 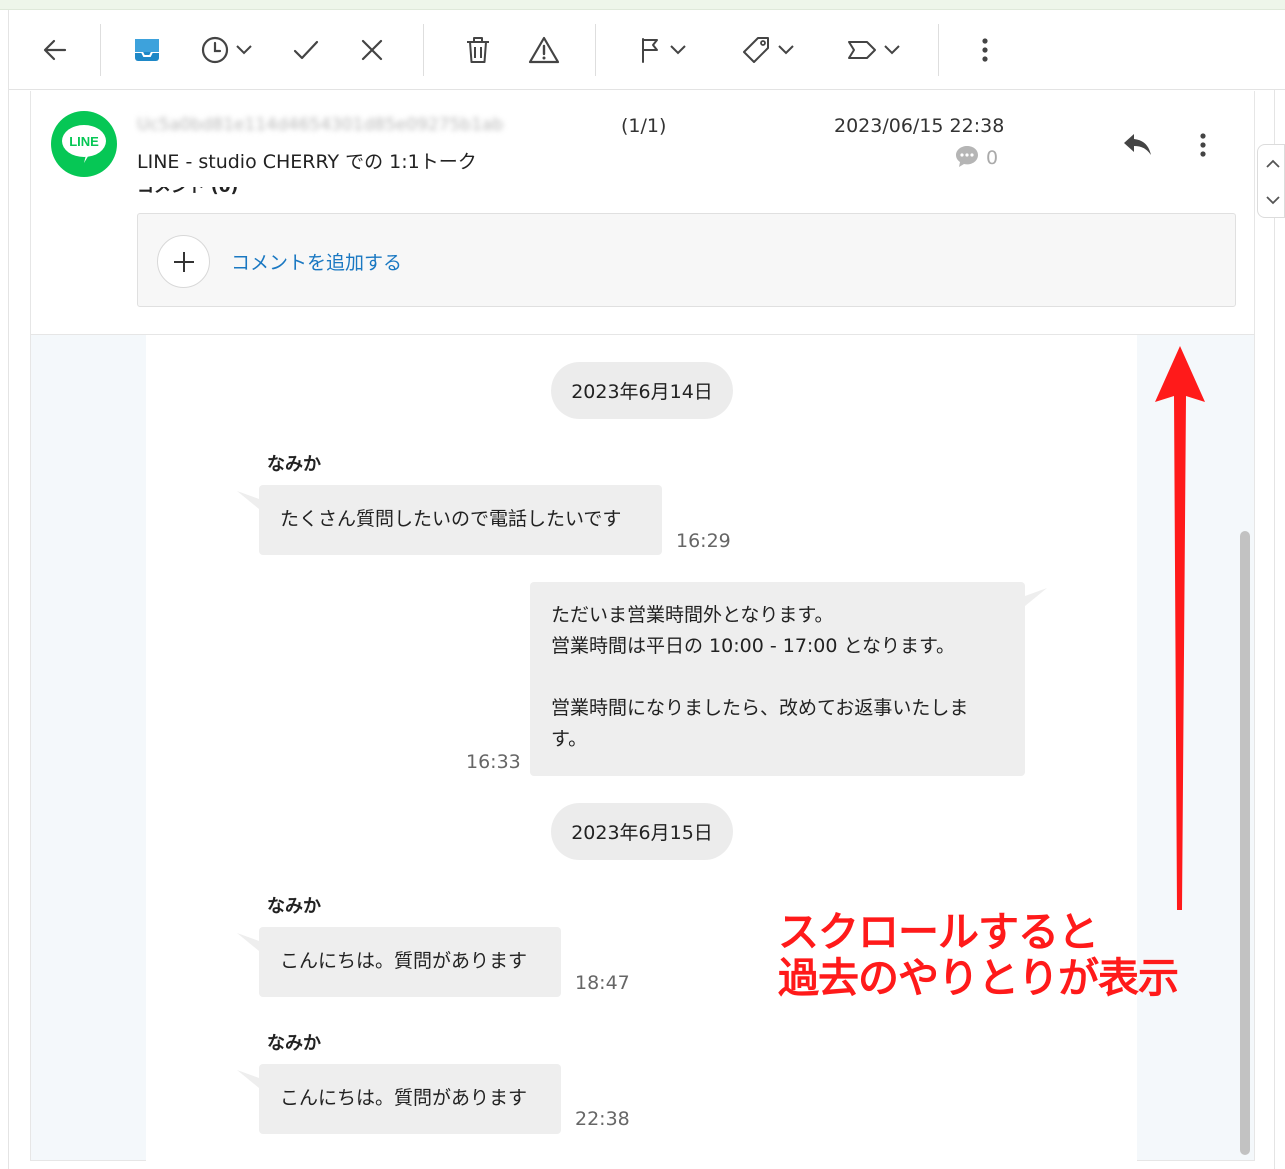 I want to click on scrollbar, so click(x=1245, y=843).